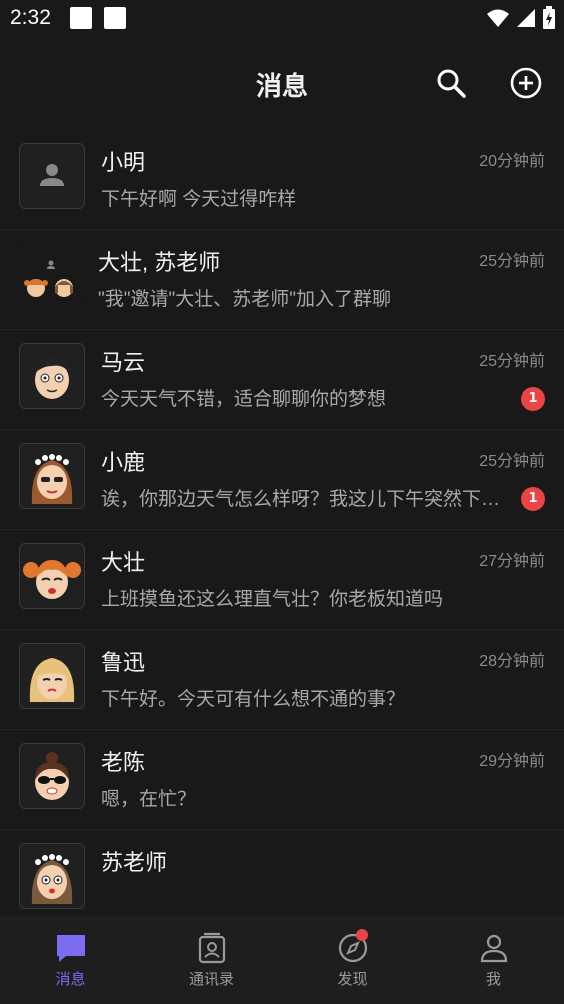  I want to click on conversation-item: 小鹿 诶，你那边天气怎么样呀？我这儿下午突然下起了大雨 25分钟前 1, so click(282, 480).